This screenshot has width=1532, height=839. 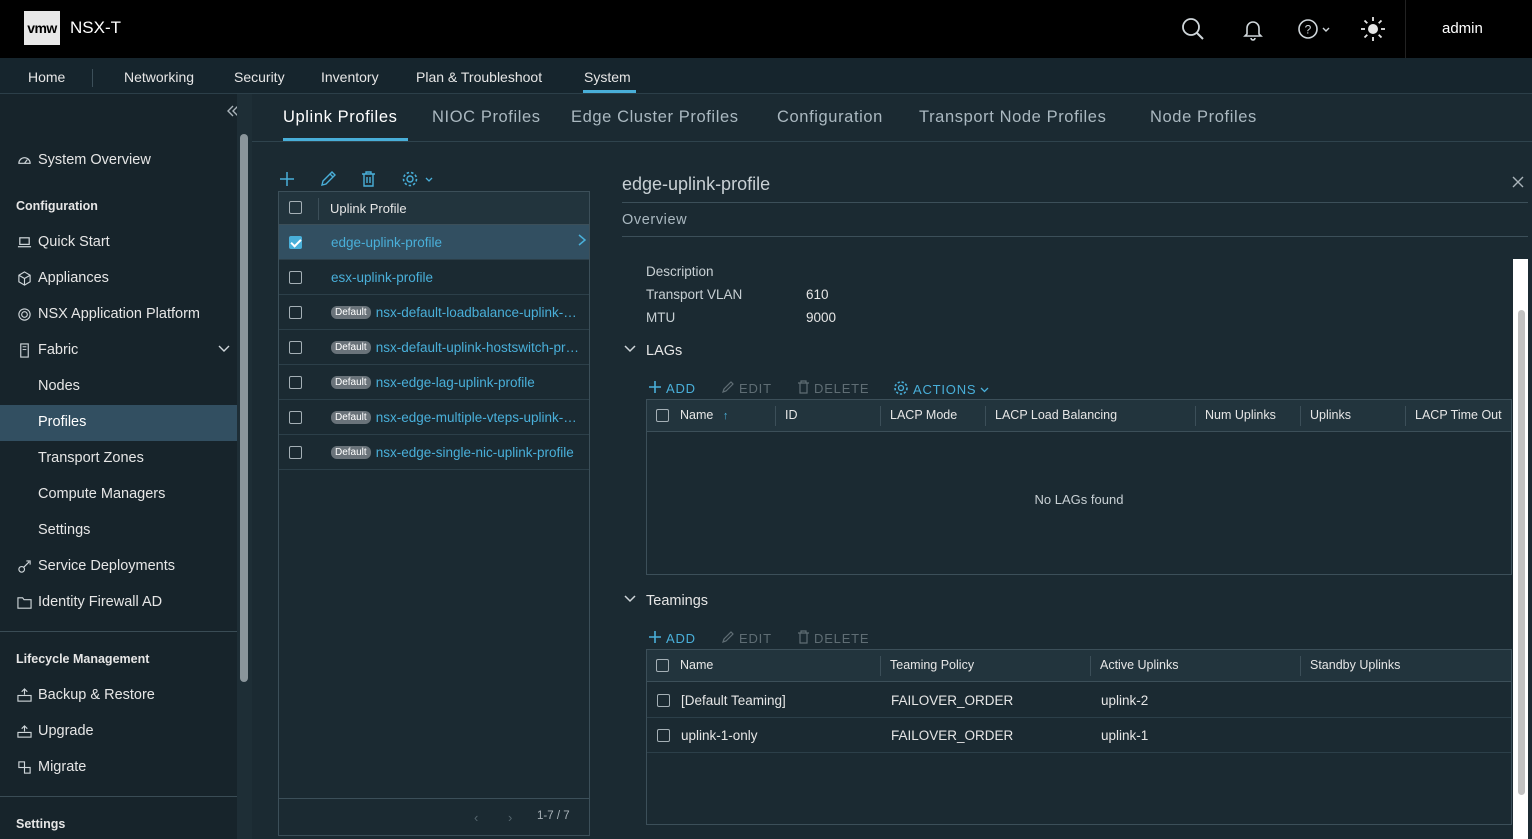 What do you see at coordinates (1079, 735) in the screenshot?
I see `table-row: uplink-1-only FAILOVER_ORDER uplink-1` at bounding box center [1079, 735].